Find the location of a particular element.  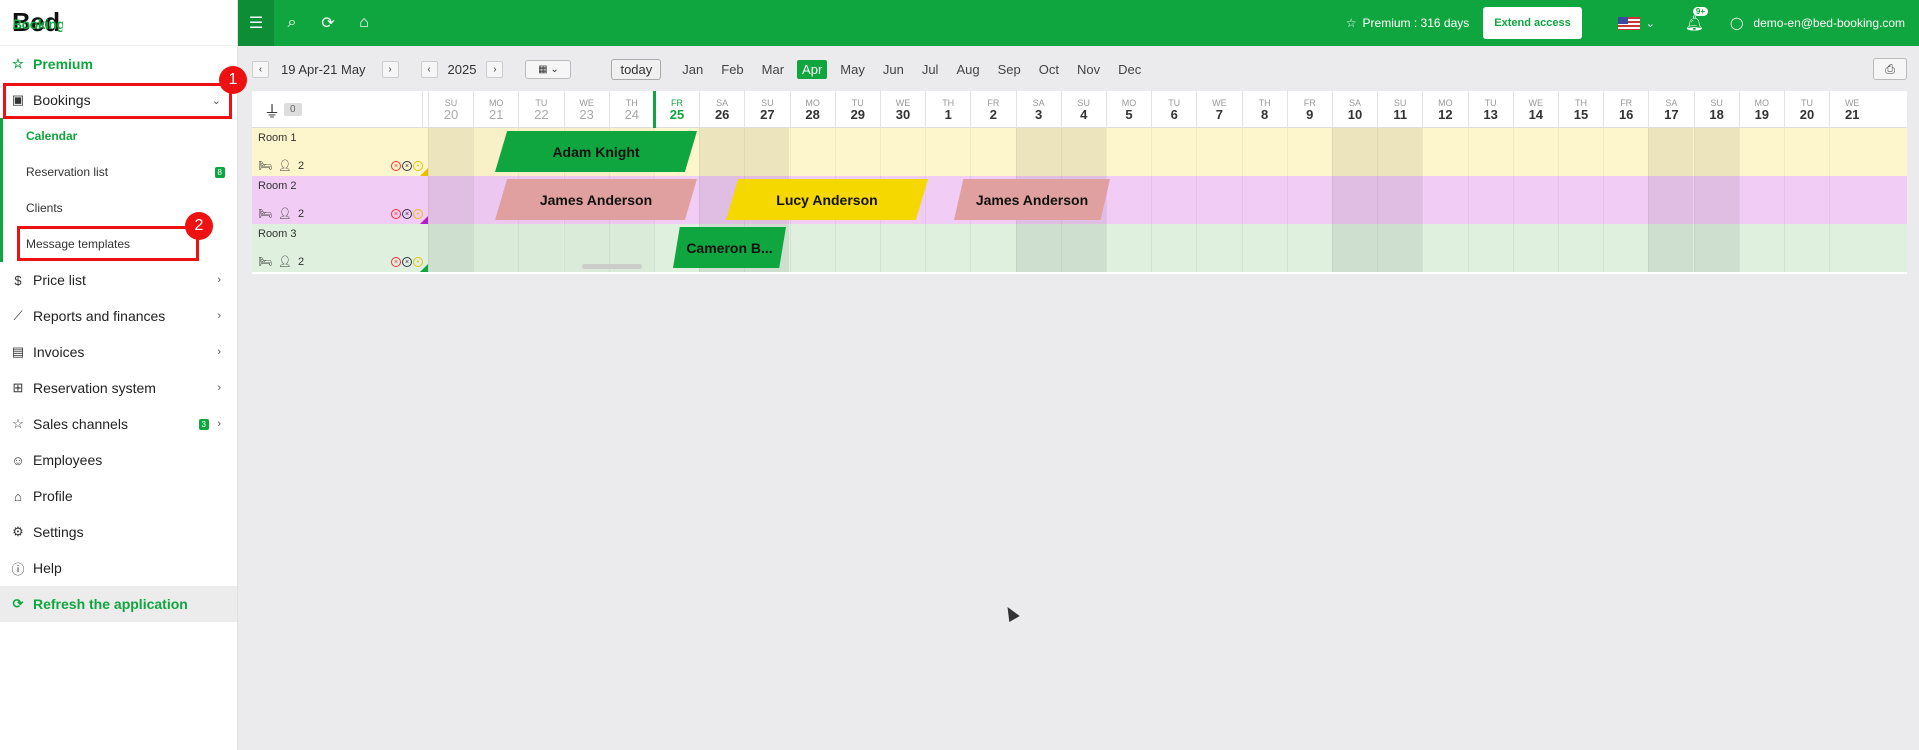

booking-block: Lucy Anderson is located at coordinates (827, 199).